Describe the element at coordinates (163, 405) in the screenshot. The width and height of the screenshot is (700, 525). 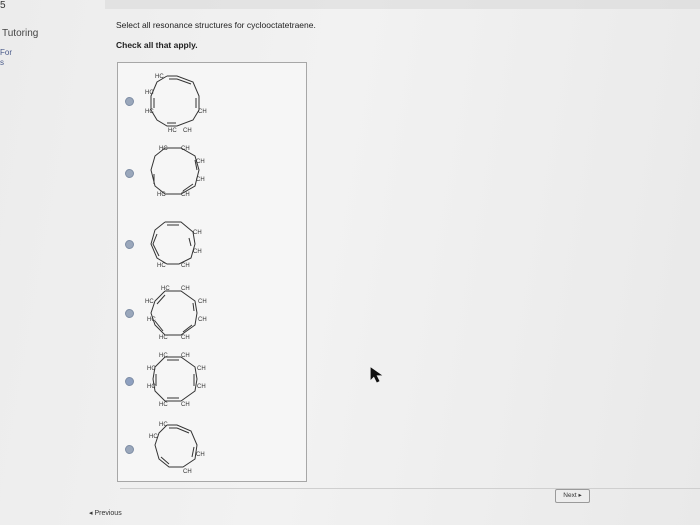
I see `structure-5-hc-bottom: HC` at that location.